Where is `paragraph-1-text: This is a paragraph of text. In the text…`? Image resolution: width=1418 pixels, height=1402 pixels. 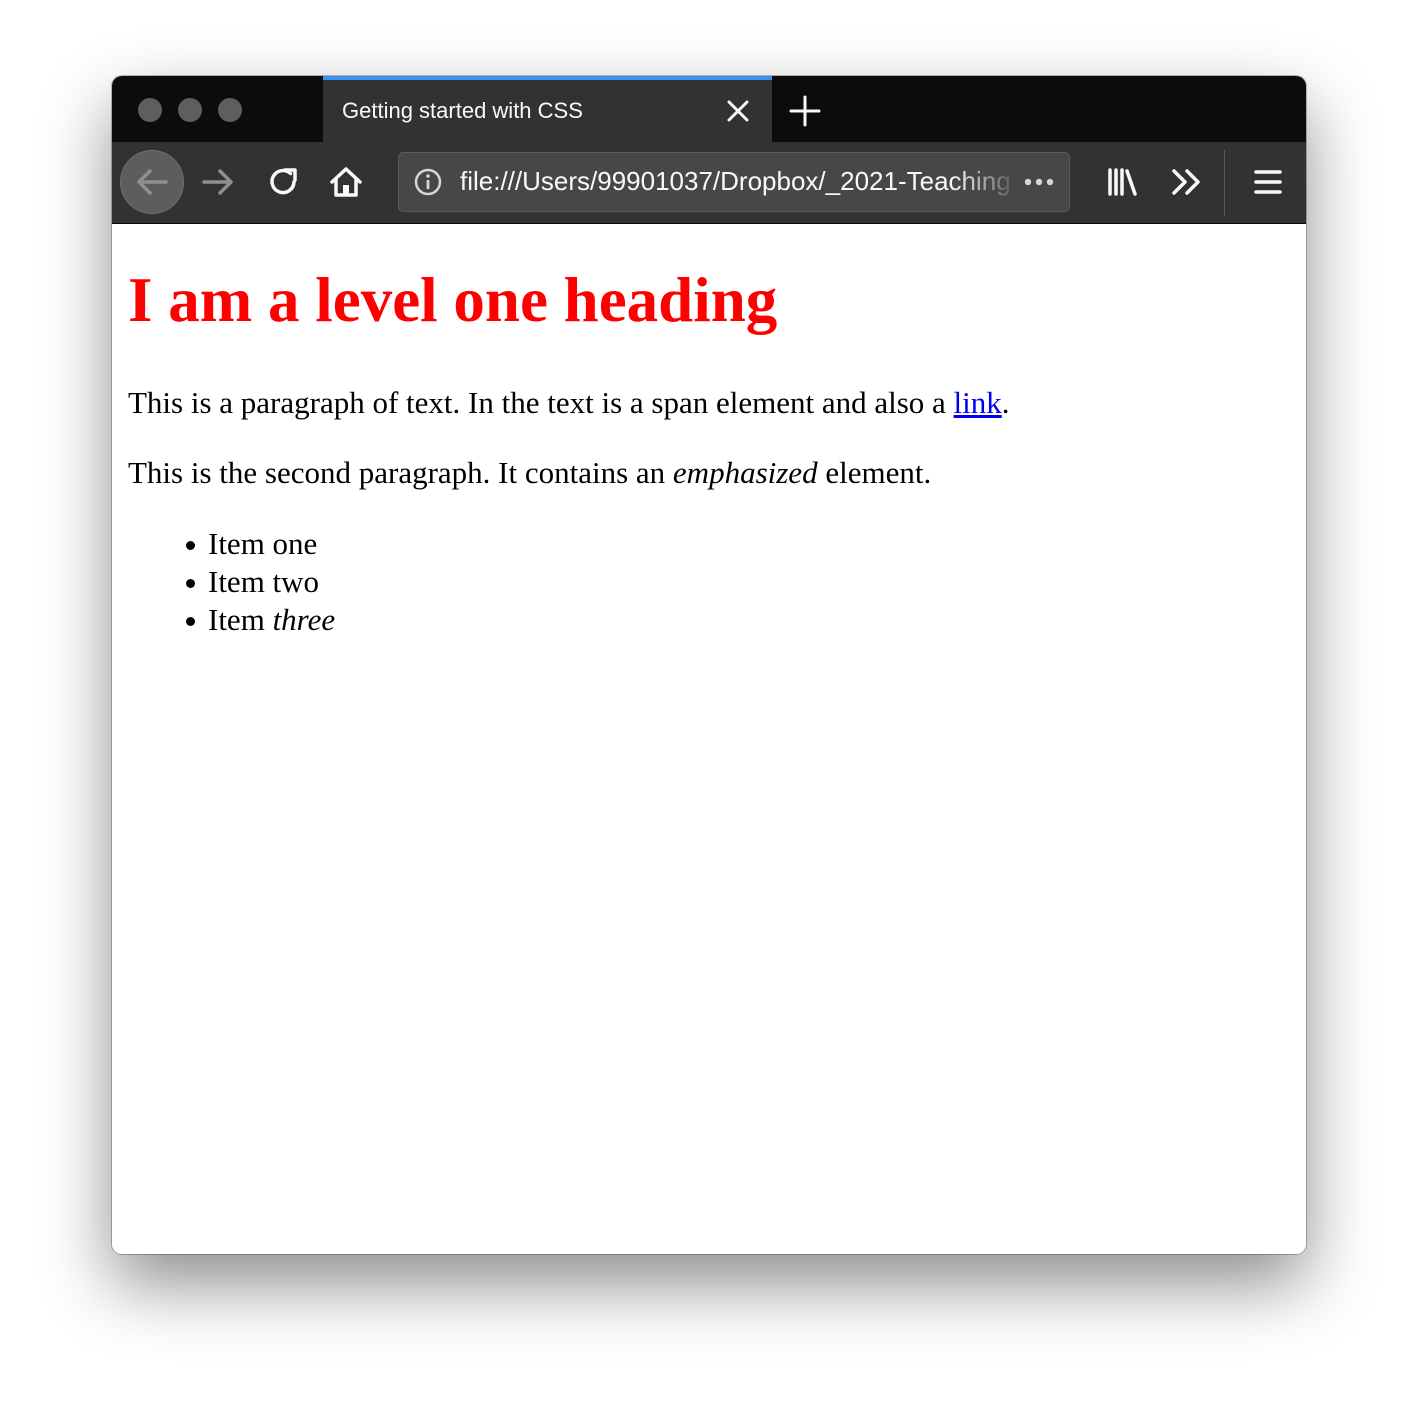 paragraph-1-text: This is a paragraph of text. In the text… is located at coordinates (541, 402).